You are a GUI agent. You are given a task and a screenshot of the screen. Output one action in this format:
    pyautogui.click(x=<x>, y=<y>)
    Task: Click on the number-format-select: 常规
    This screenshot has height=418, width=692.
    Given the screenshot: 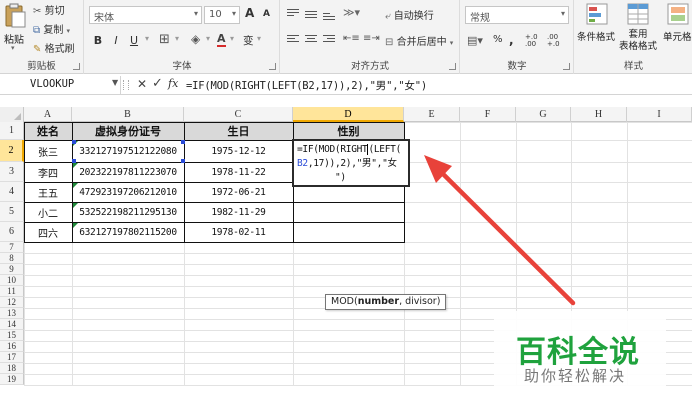 What is the action you would take?
    pyautogui.click(x=517, y=15)
    